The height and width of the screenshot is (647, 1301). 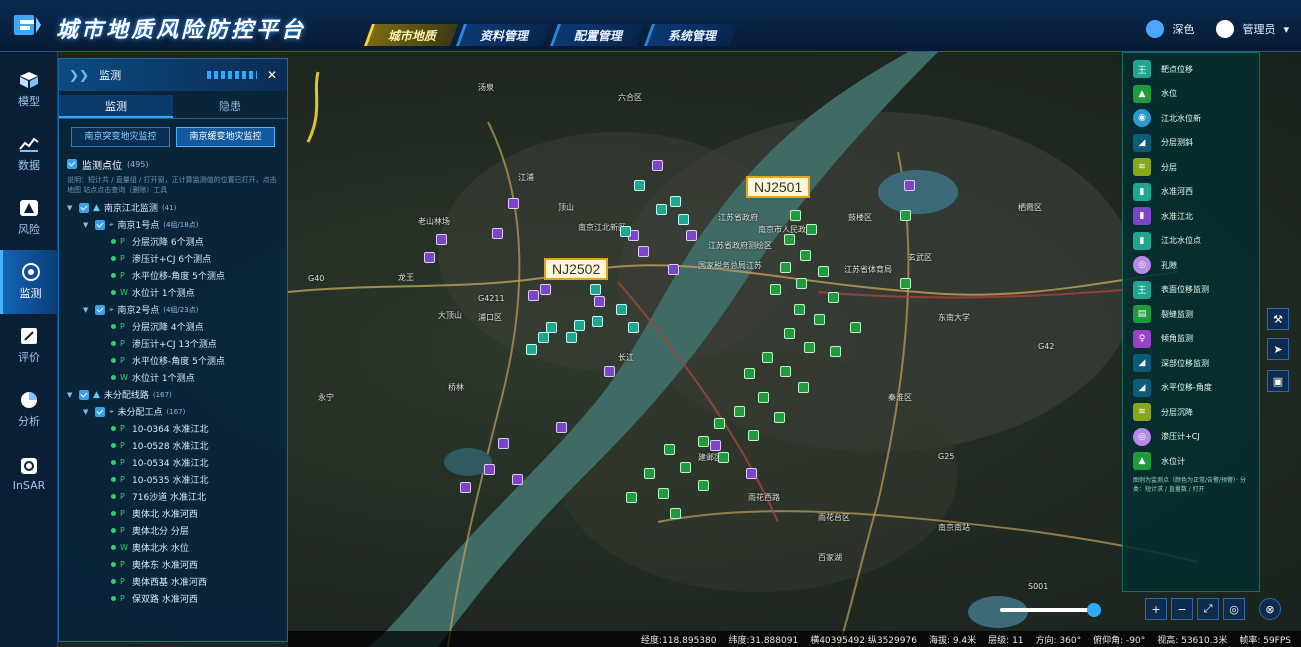 I want to click on close-icon: ✕, so click(x=272, y=75).